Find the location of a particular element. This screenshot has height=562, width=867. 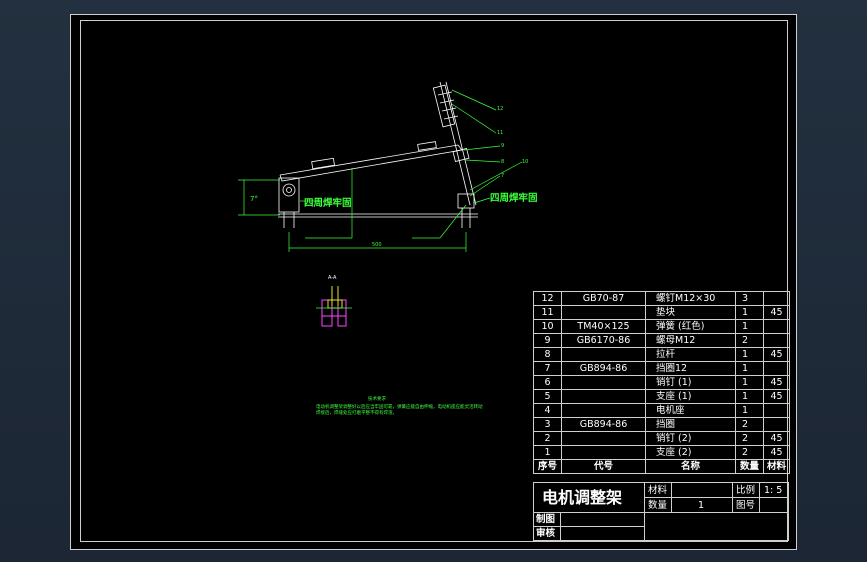

bom-seq-cell: 11 is located at coordinates (547, 312).